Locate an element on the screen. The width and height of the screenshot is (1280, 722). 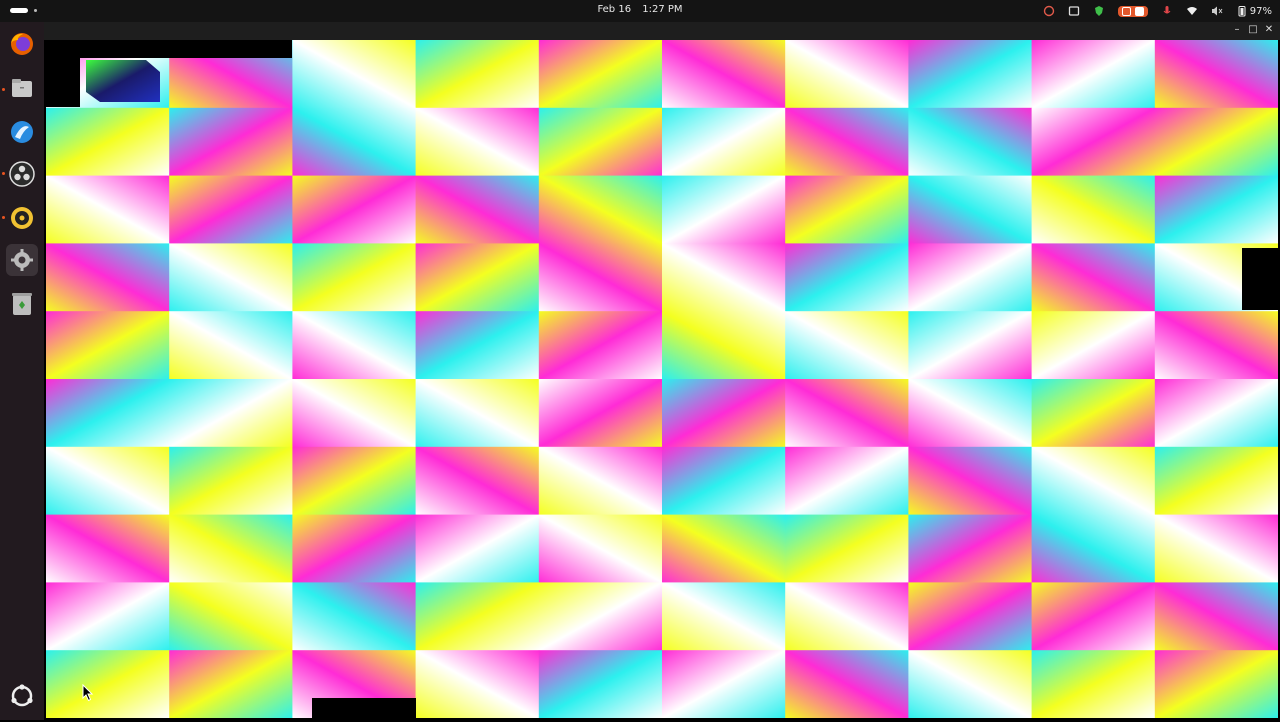
rhythmbox-icon is located at coordinates (22, 218).